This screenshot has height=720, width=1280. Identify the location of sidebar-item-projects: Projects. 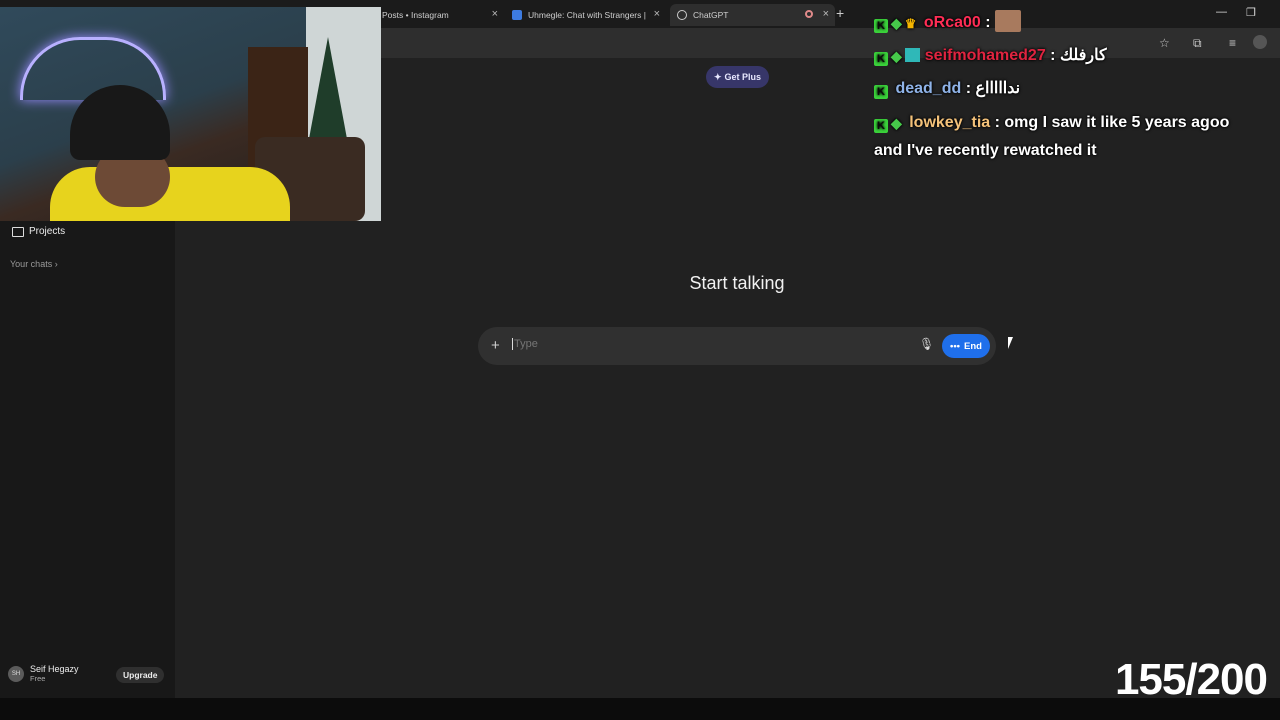
(38, 231).